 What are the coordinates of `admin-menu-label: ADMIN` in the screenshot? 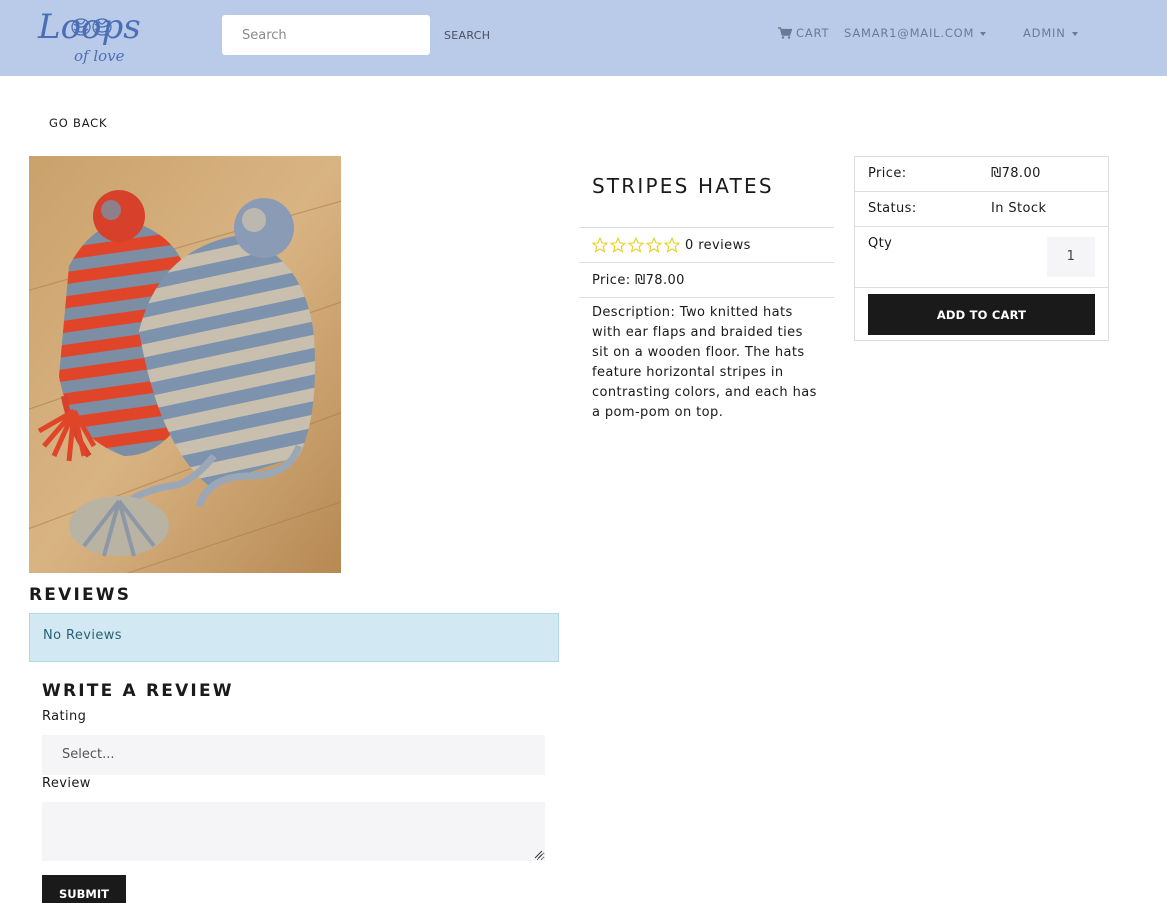 It's located at (1044, 33).